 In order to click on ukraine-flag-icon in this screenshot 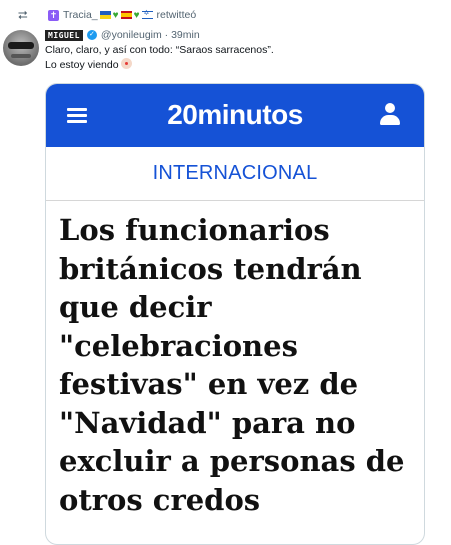, I will do `click(105, 15)`.